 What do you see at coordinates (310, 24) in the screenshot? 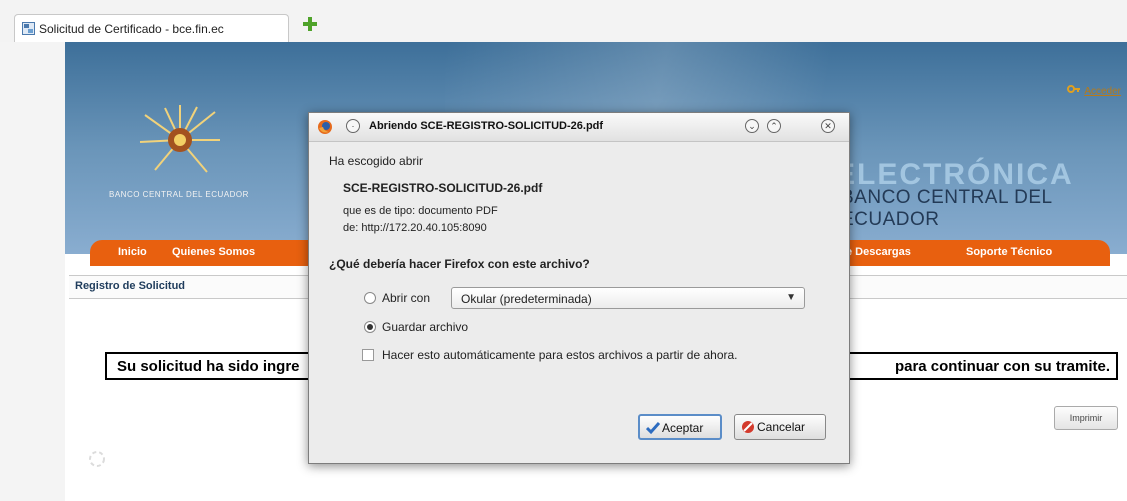
I see `new-tab-plus-icon` at bounding box center [310, 24].